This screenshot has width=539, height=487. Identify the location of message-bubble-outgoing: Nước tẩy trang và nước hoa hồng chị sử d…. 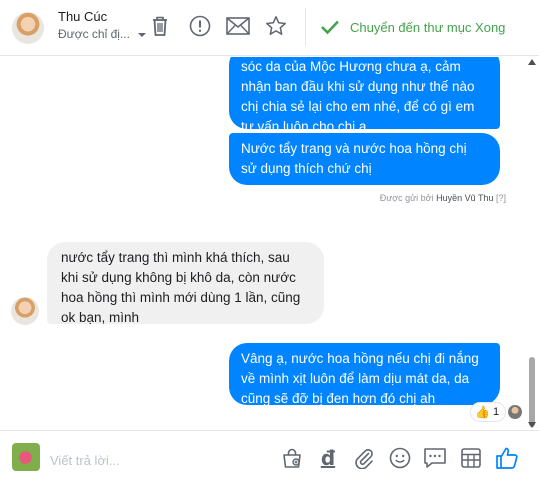
(364, 159).